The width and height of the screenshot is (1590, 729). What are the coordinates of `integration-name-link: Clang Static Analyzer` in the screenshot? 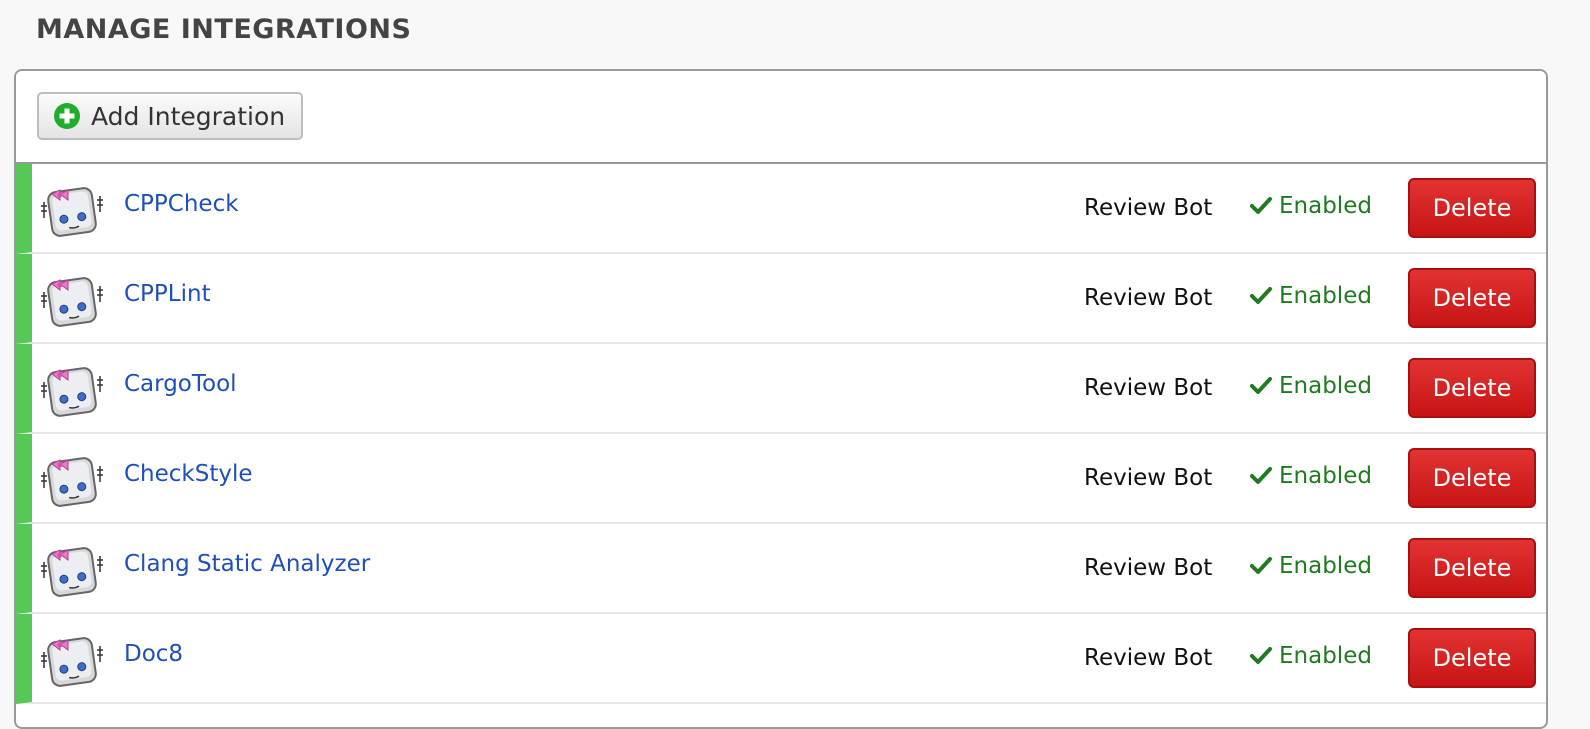 It's located at (247, 564).